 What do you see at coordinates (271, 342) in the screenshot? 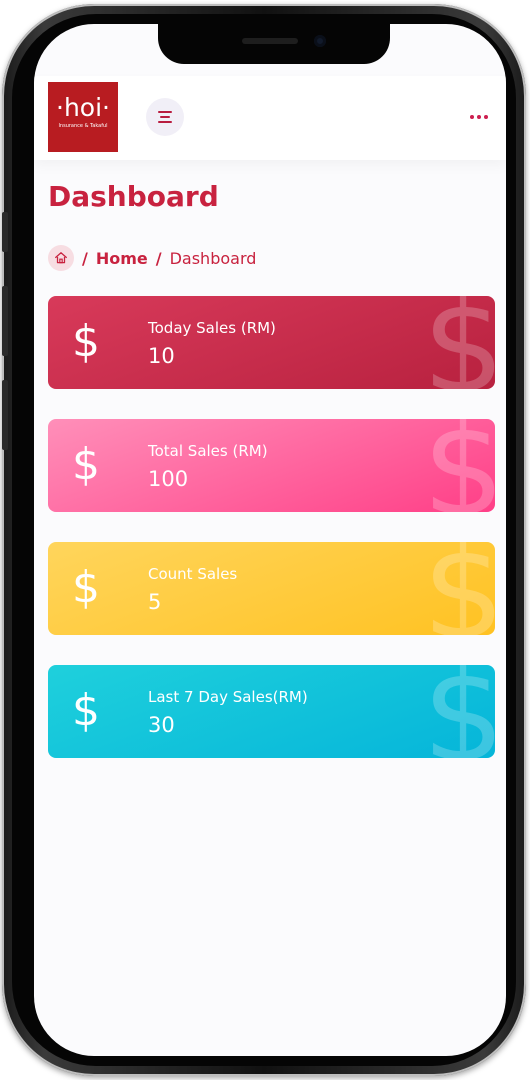
I see `stat-card-today-sales: $ $ Today Sales (RM) 10` at bounding box center [271, 342].